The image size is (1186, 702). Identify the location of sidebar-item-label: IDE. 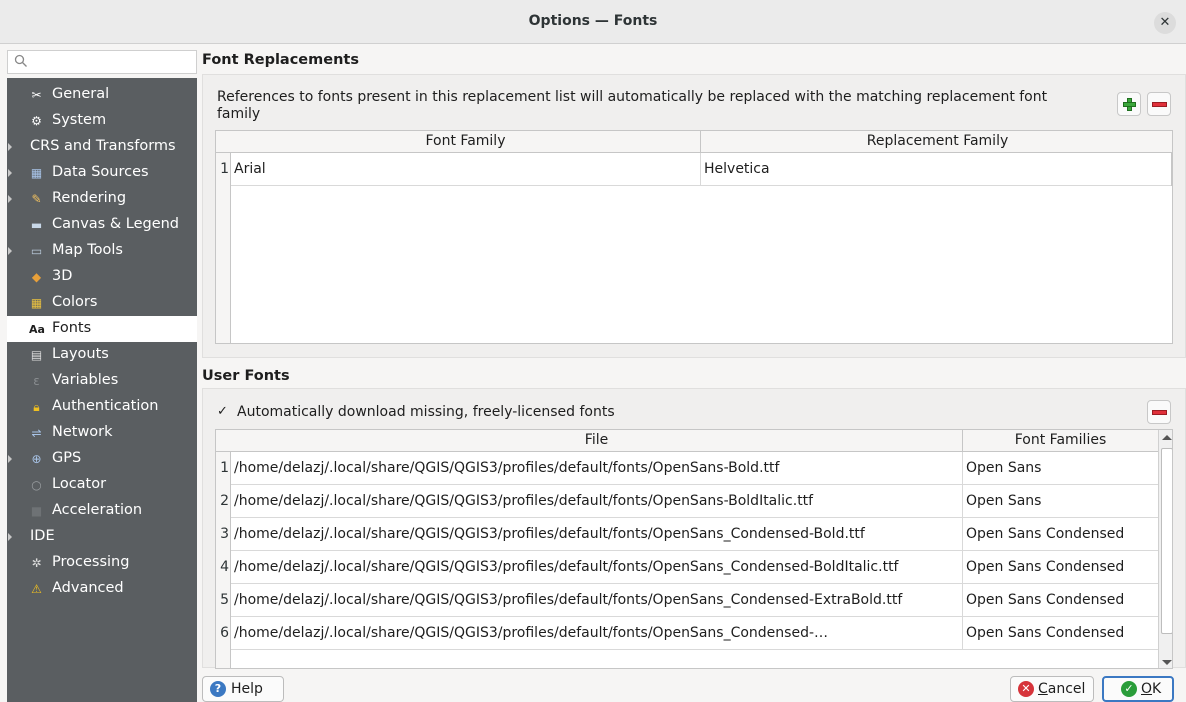
(42, 536).